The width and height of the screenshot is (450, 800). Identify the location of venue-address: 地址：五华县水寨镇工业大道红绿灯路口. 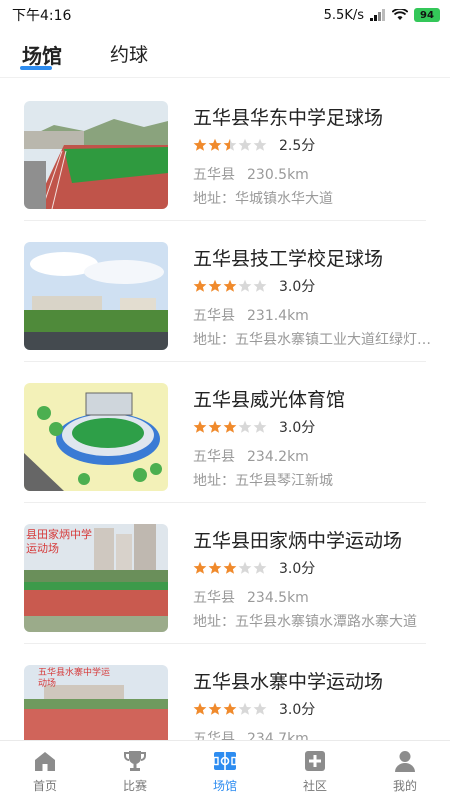
(312, 340).